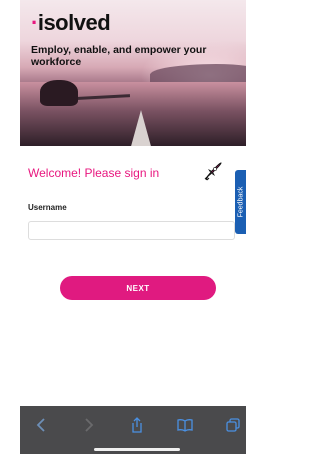 Image resolution: width=320 pixels, height=454 pixels. Describe the element at coordinates (185, 425) in the screenshot. I see `bookmarks-icon` at that location.